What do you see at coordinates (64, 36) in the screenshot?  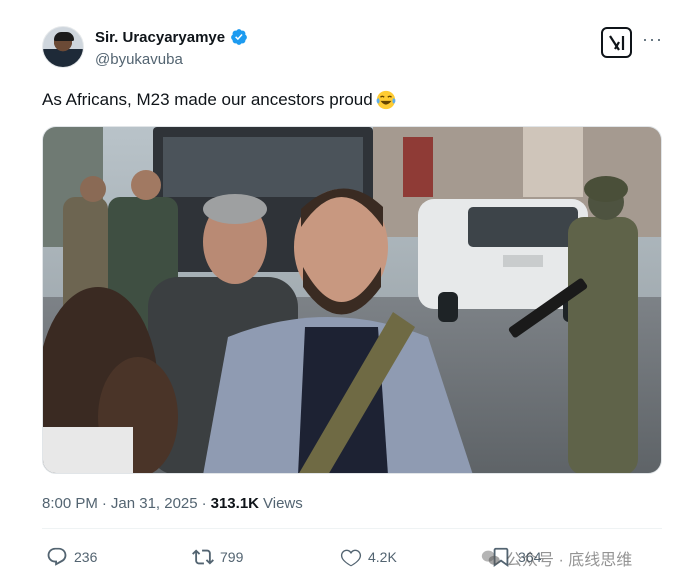 I see `avatar-cap` at bounding box center [64, 36].